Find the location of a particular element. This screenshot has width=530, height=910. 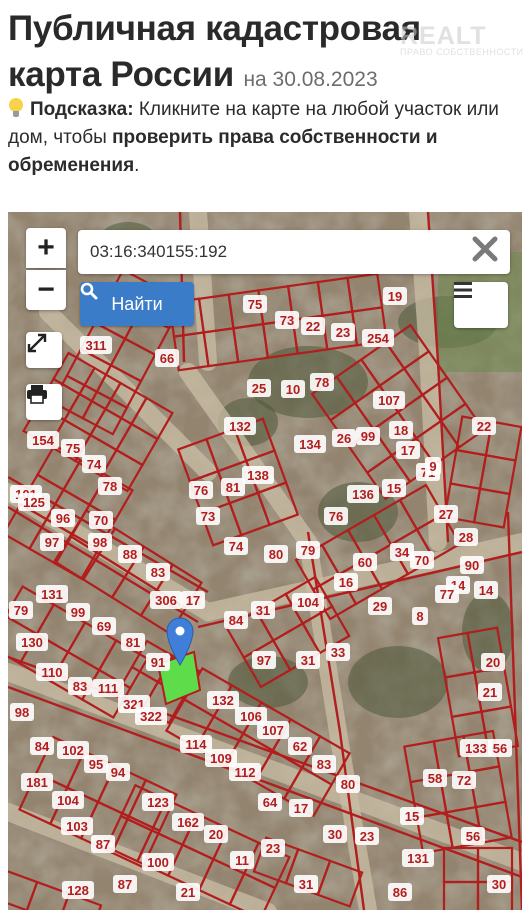

cadastral-number-input is located at coordinates (275, 252).